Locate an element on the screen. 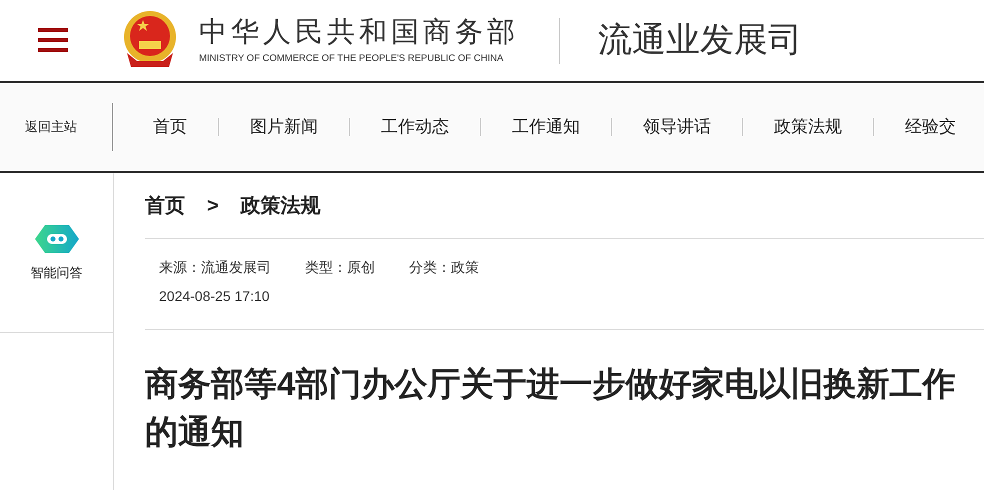  article-meta: 来源：流通发展司 is located at coordinates (215, 267).